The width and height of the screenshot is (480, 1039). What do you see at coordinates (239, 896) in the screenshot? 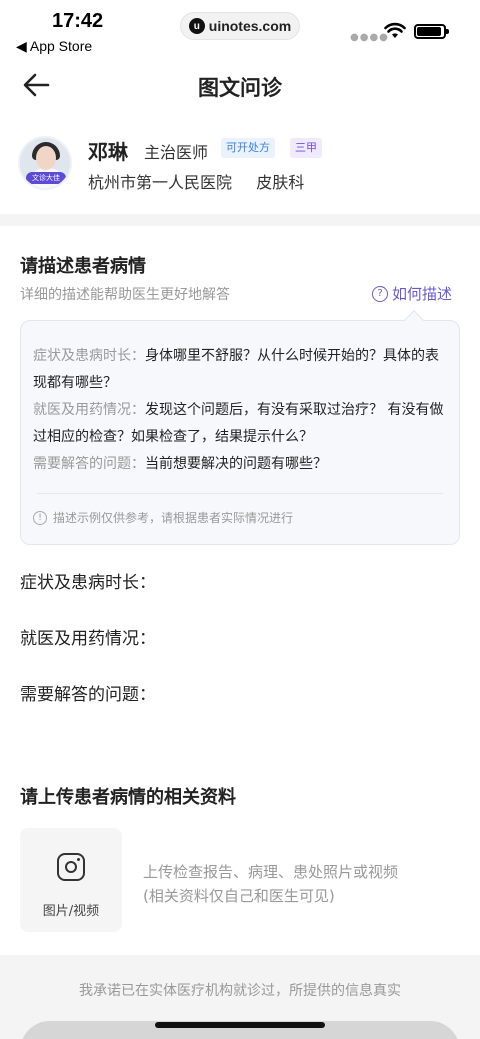
I see `upload-hint-line2: (相关资料仅自己和医生可见)` at bounding box center [239, 896].